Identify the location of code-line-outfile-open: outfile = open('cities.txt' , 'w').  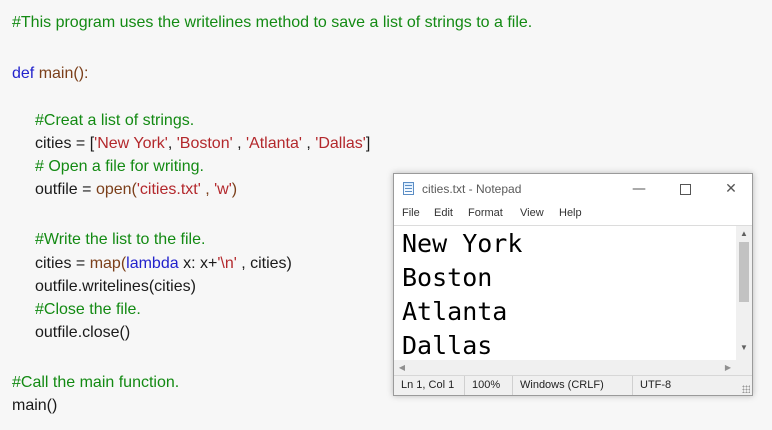
(136, 190).